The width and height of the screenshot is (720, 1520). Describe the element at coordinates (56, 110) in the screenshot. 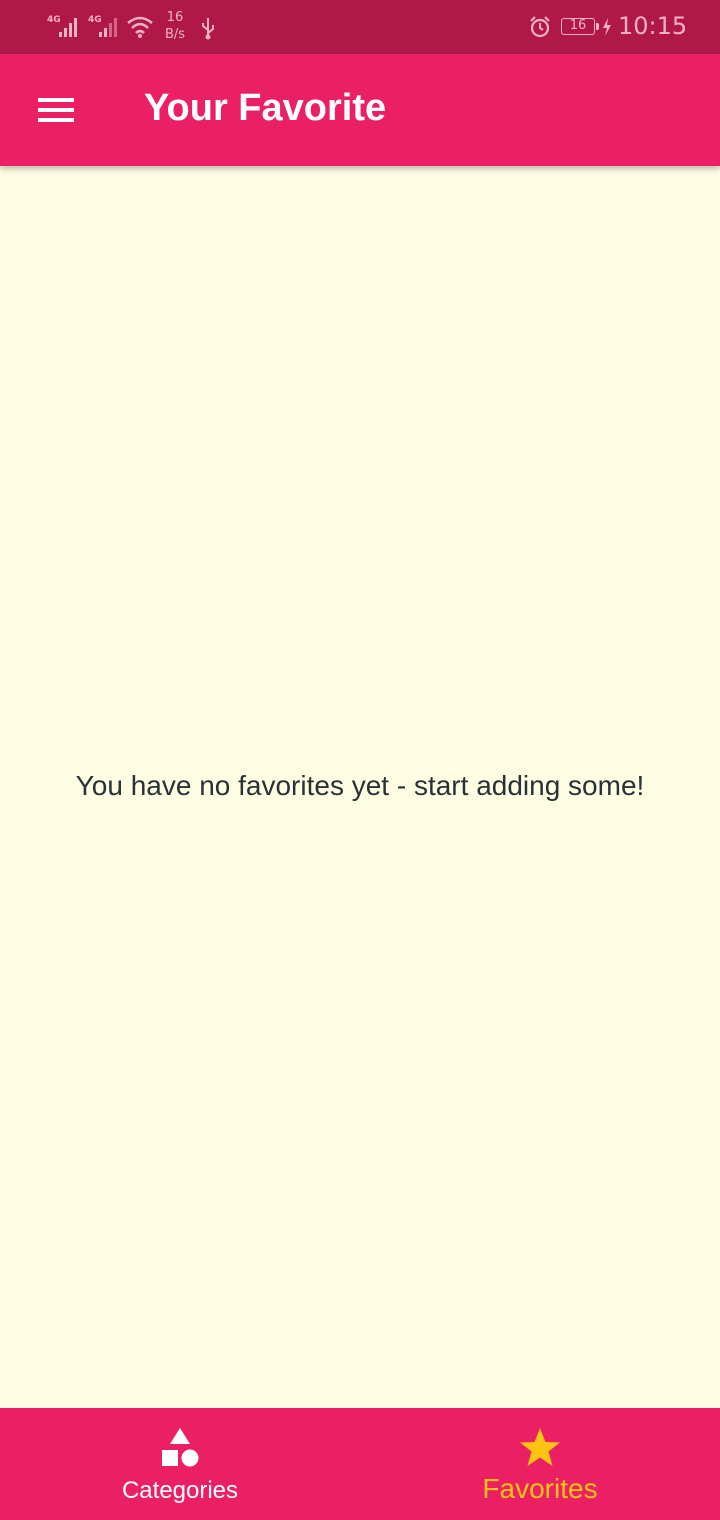

I see `hamburger-menu-icon` at that location.